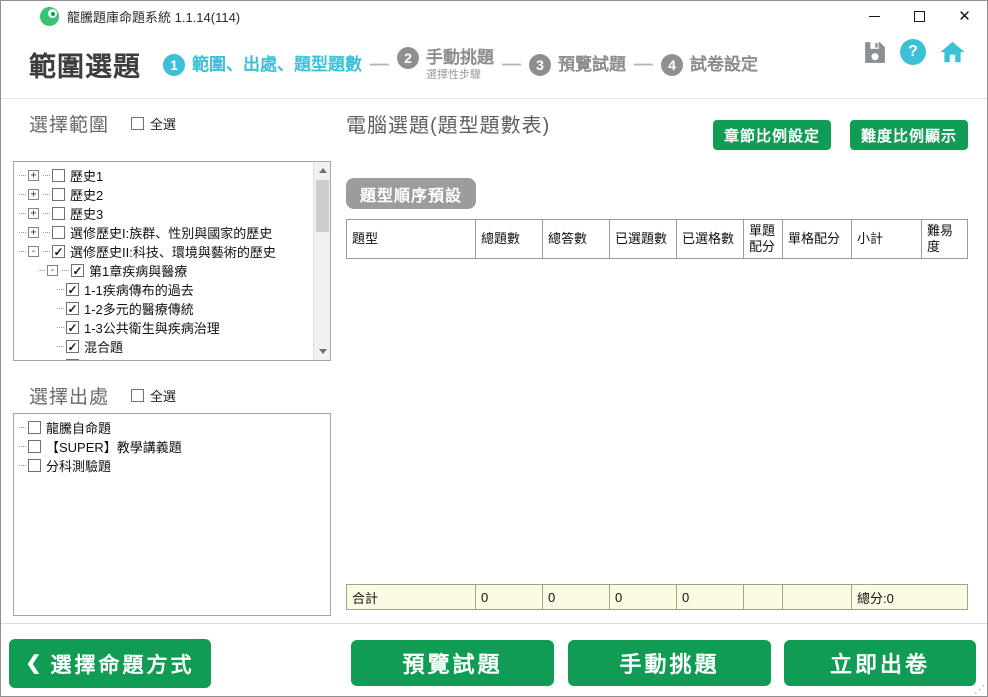 The image size is (988, 697). What do you see at coordinates (138, 271) in the screenshot?
I see `tree-item-label: 第1章疾病與醫療` at bounding box center [138, 271].